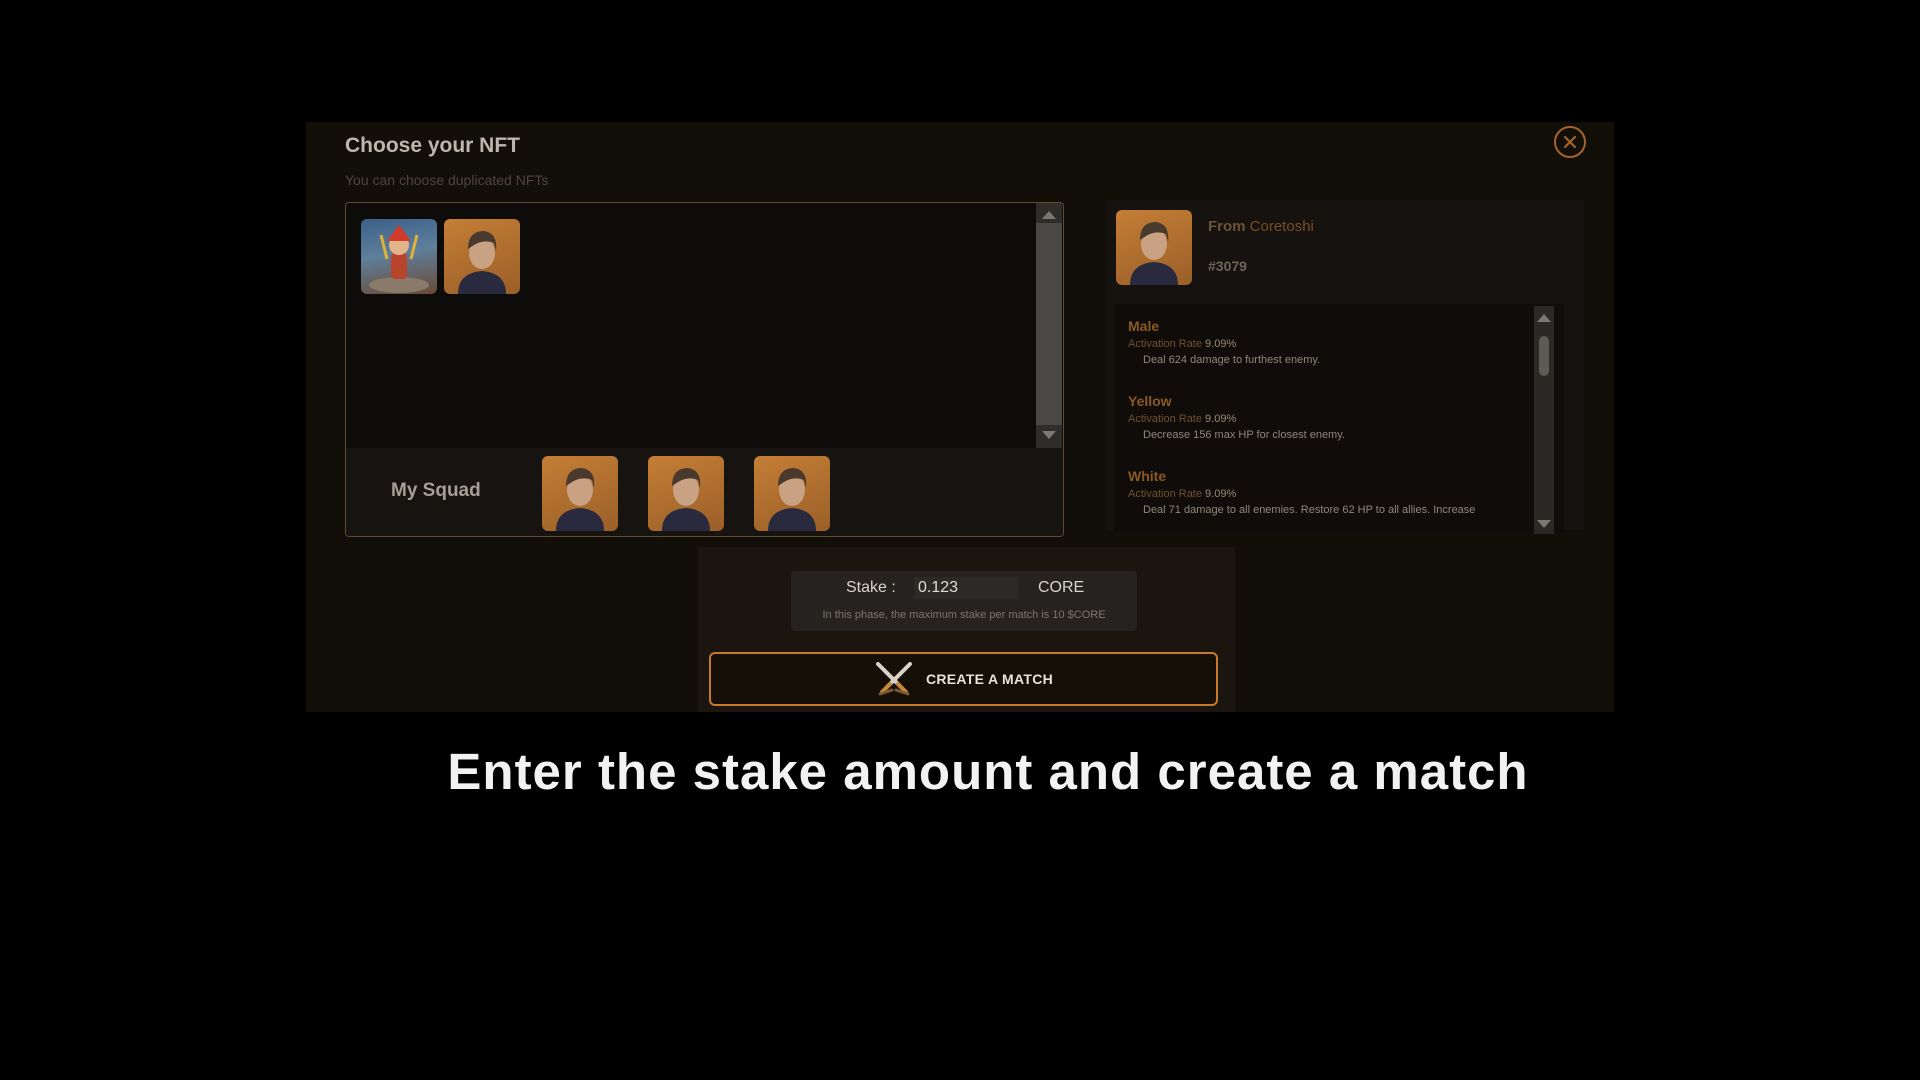  I want to click on detail-thumbnail, so click(1154, 247).